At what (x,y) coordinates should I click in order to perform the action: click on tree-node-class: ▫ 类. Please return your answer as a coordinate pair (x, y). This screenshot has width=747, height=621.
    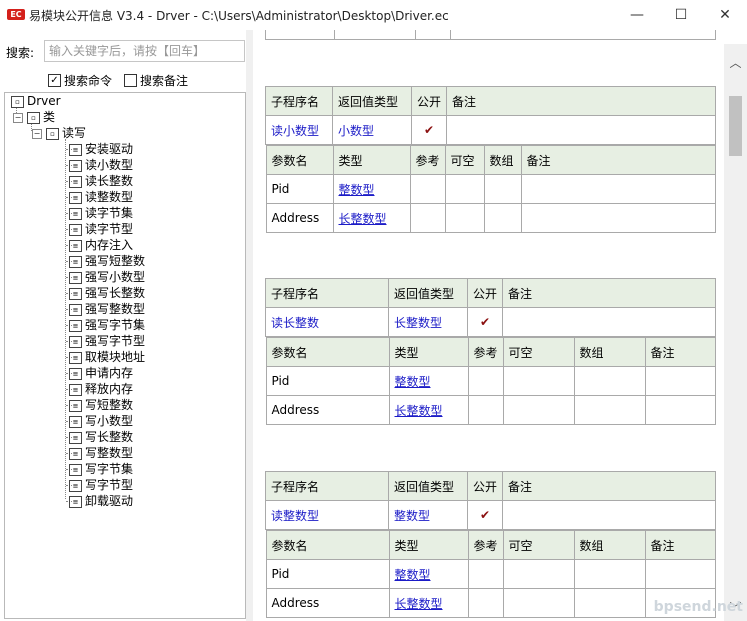
    Looking at the image, I should click on (41, 117).